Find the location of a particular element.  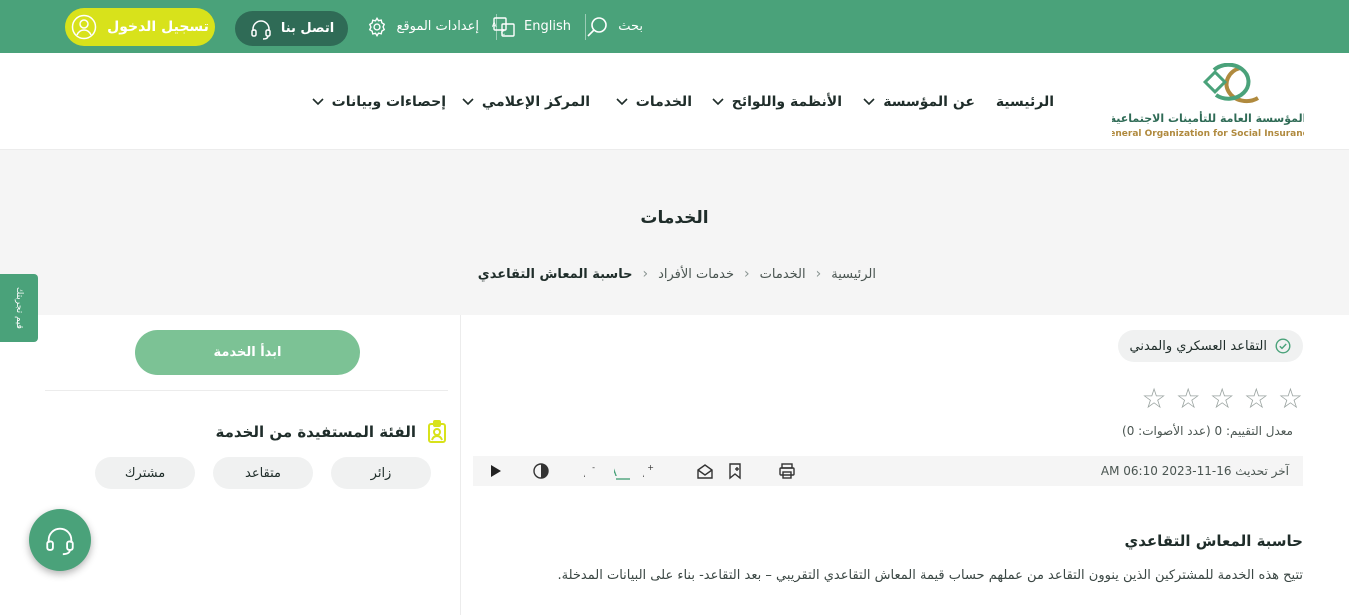

service-category-label: التقاعد العسكري والمدني is located at coordinates (1198, 346).